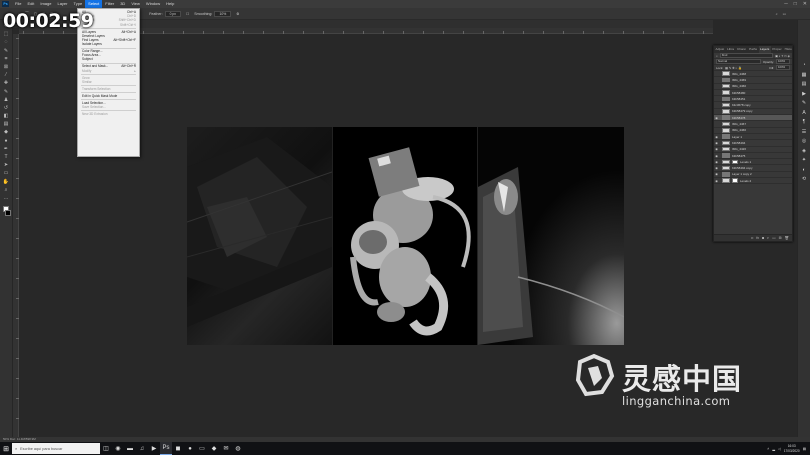 This screenshot has height=455, width=810. I want to click on gradients-panel-icon: ▤, so click(804, 84).